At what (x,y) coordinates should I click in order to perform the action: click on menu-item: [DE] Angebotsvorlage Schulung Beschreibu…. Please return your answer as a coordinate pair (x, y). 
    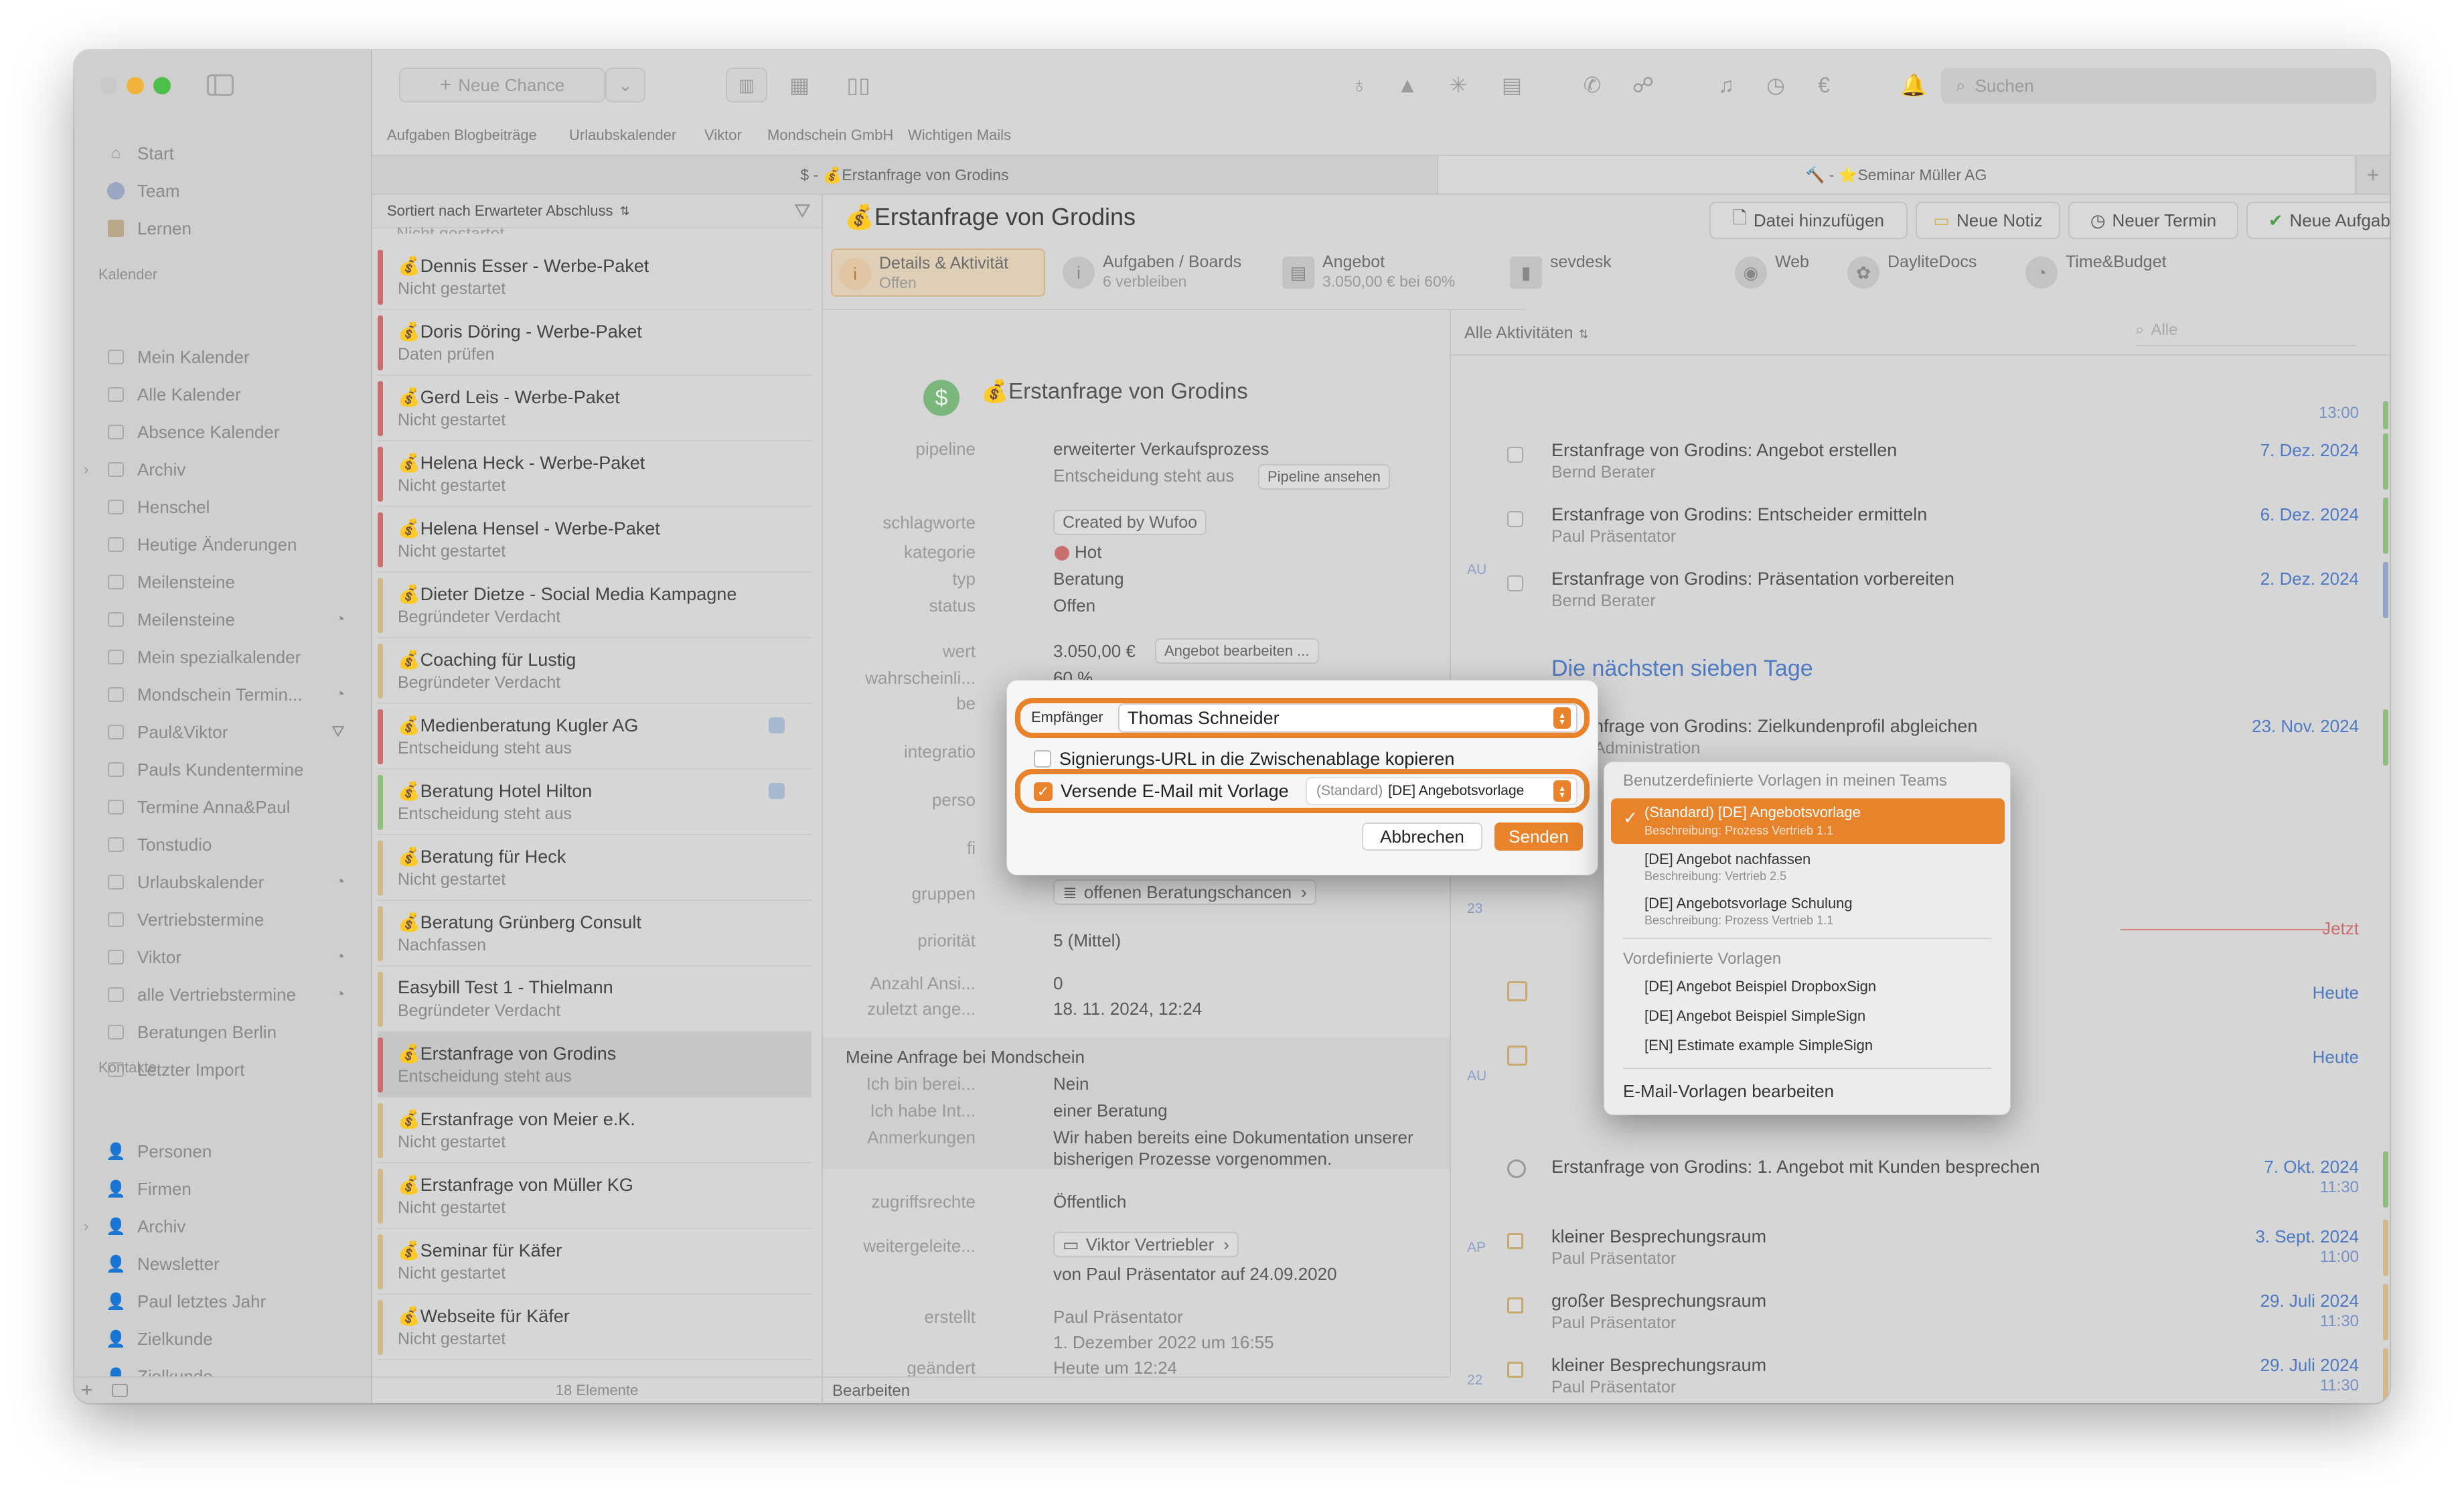
    Looking at the image, I should click on (1808, 909).